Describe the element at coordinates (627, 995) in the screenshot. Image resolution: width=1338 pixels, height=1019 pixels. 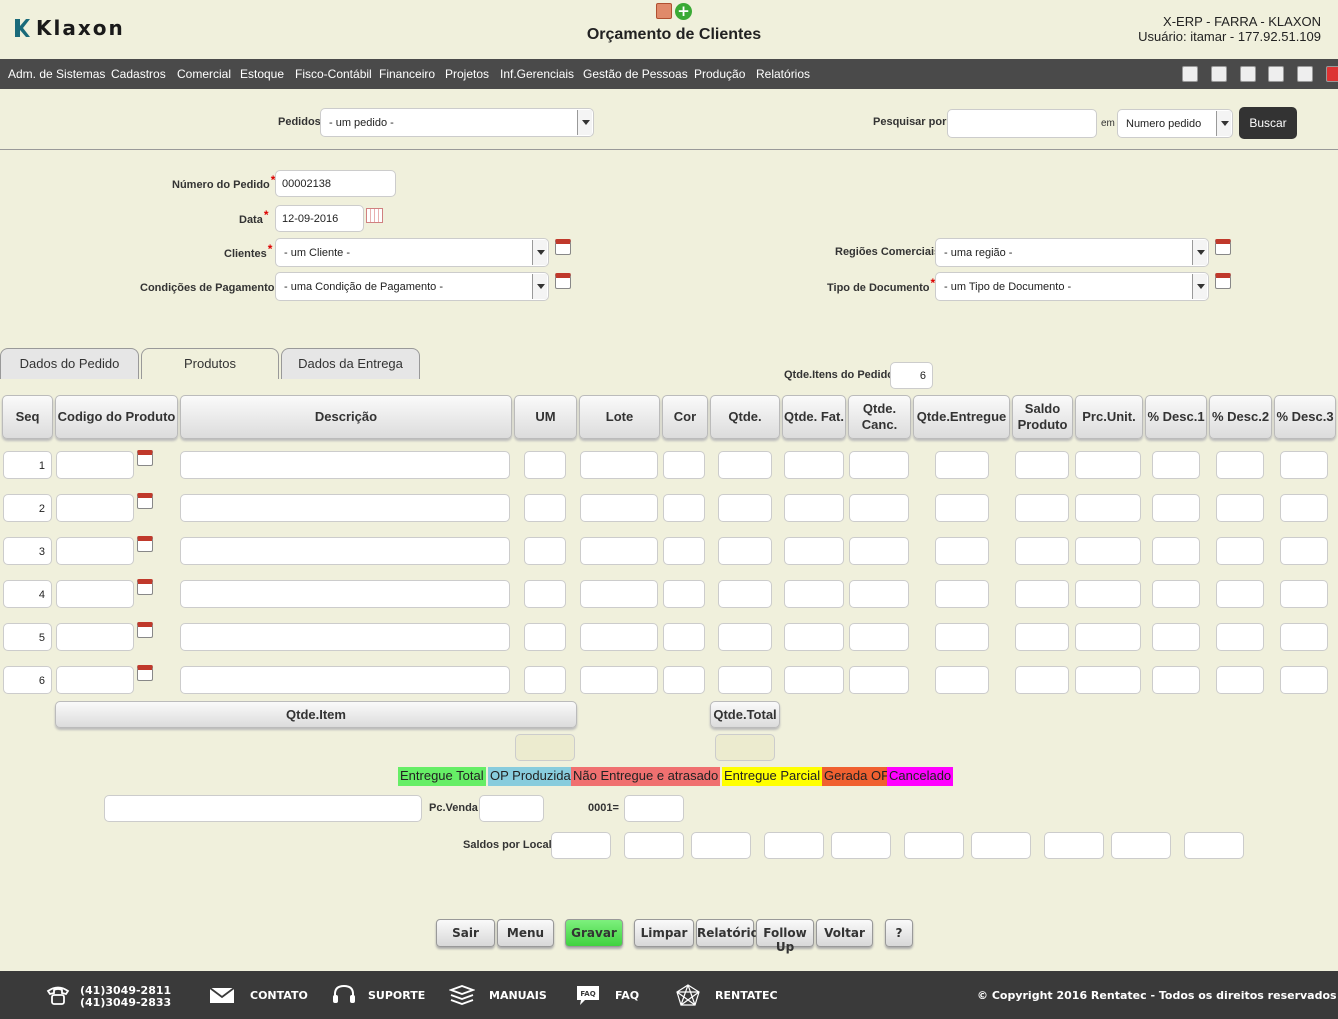
I see `faq-link: FAQ` at that location.